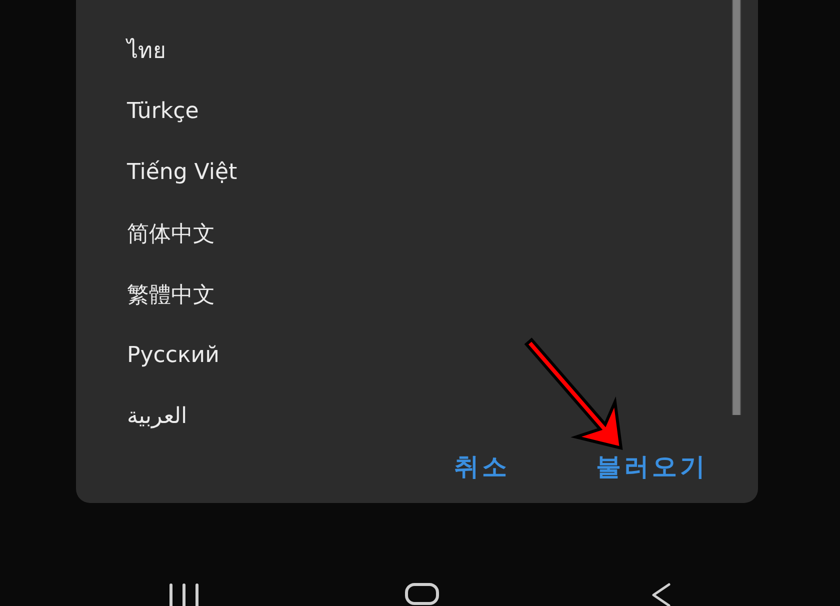  I want to click on cancel-button: 취소, so click(482, 466).